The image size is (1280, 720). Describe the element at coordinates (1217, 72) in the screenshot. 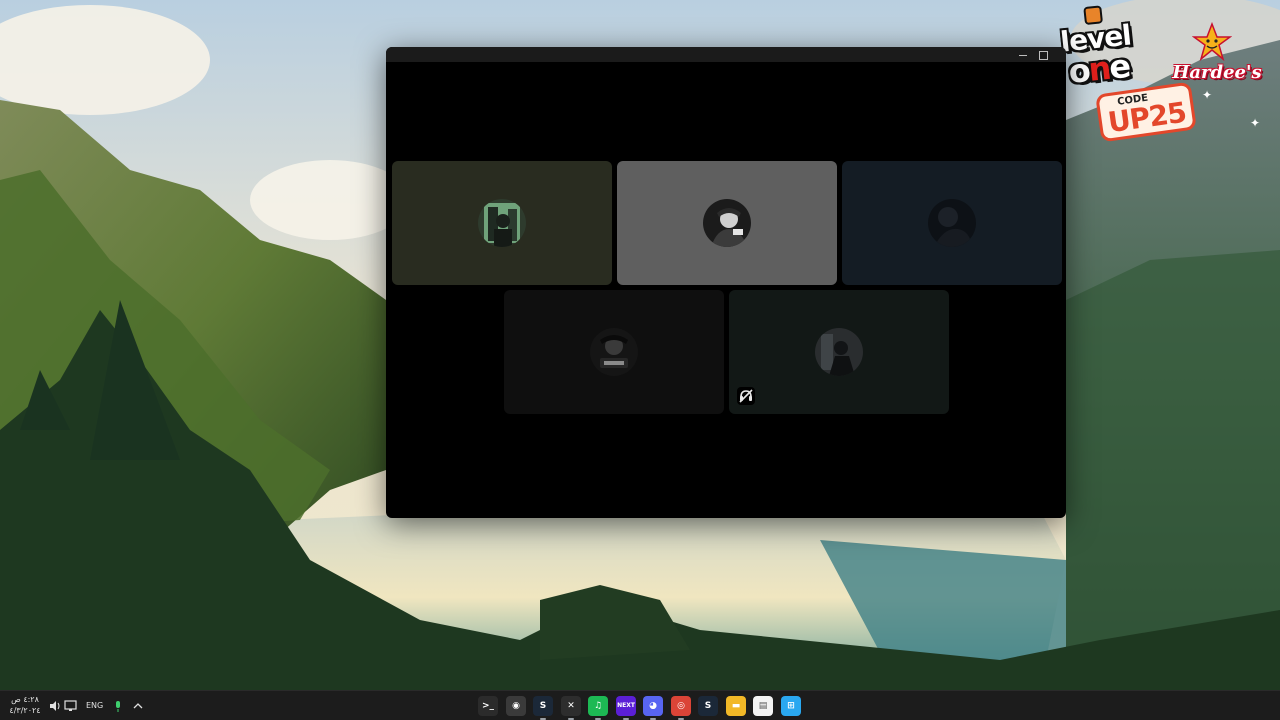

I see `hardees-wordmark: Hardee's` at that location.